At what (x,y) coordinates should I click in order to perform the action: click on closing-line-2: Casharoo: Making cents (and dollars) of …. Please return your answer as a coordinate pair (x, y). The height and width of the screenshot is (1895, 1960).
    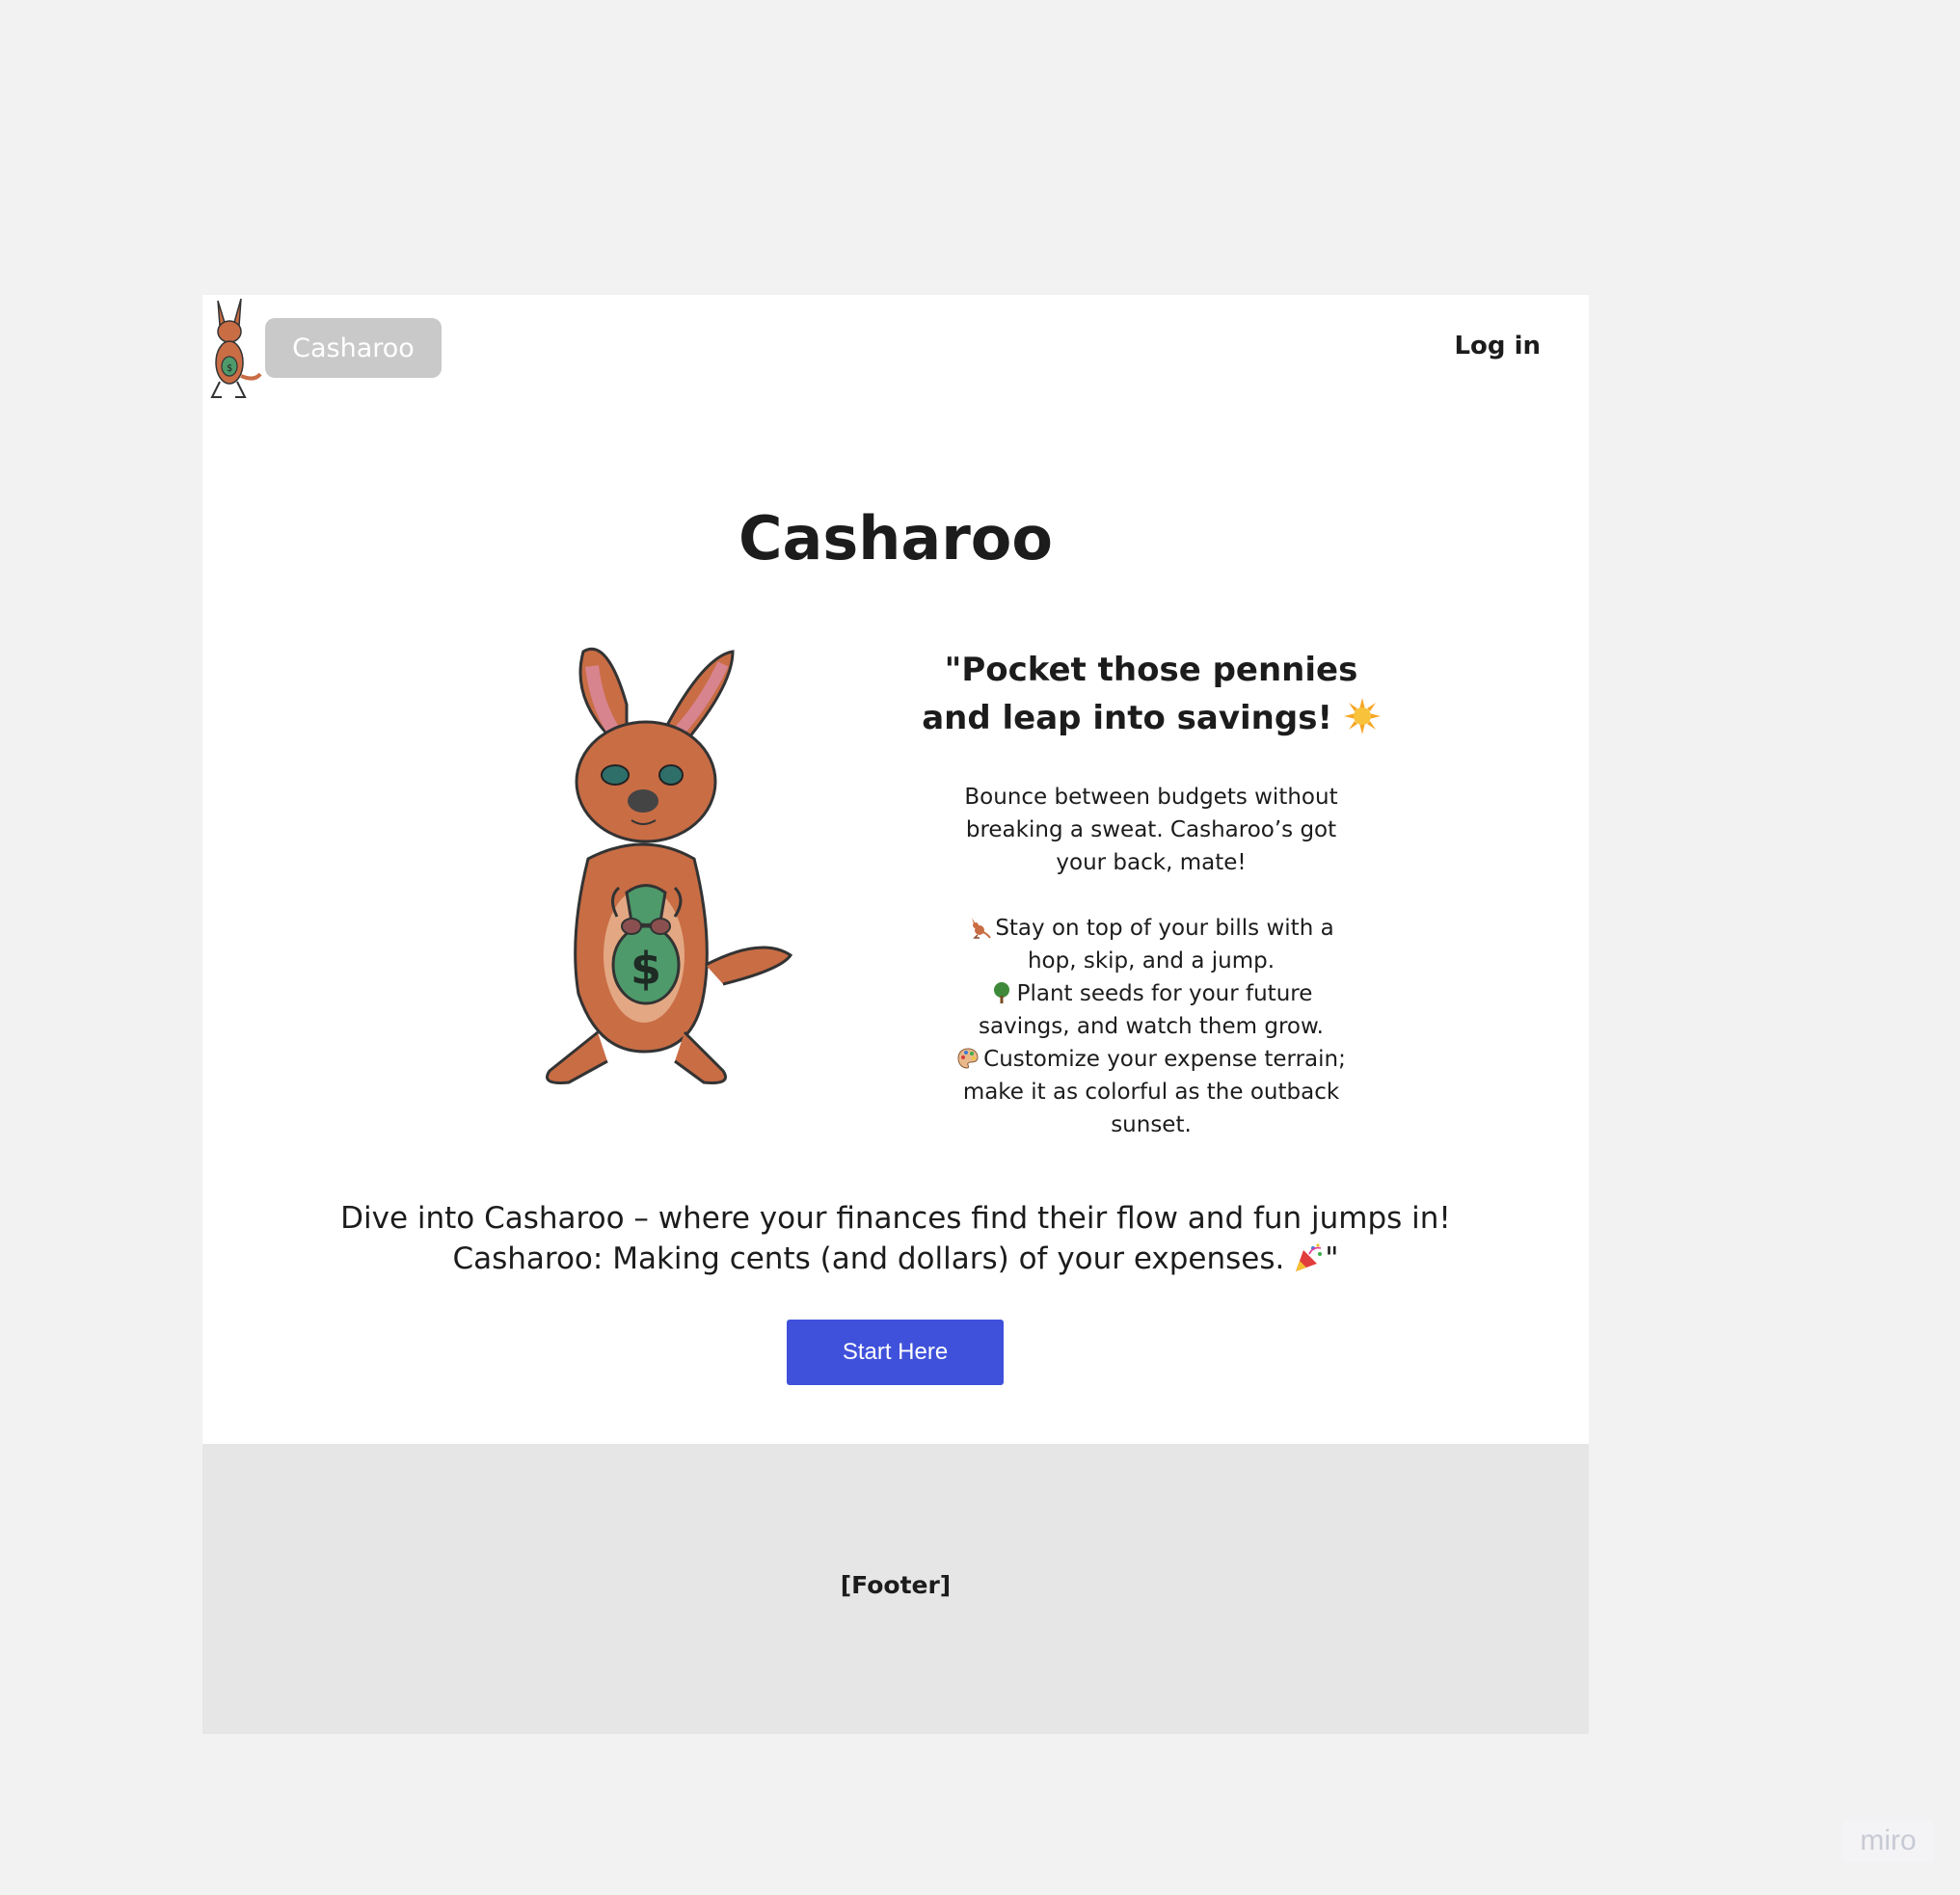
    Looking at the image, I should click on (895, 1259).